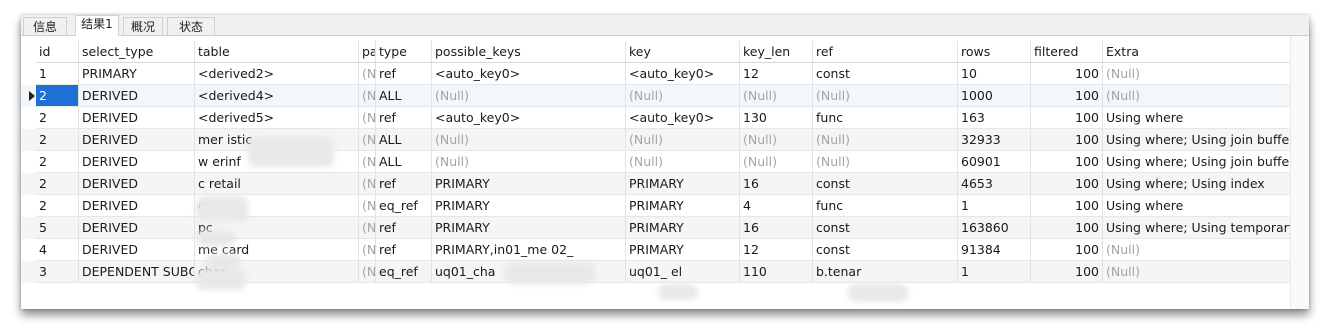 Image resolution: width=1330 pixels, height=334 pixels. Describe the element at coordinates (994, 162) in the screenshot. I see `cell-rows: 60901` at that location.